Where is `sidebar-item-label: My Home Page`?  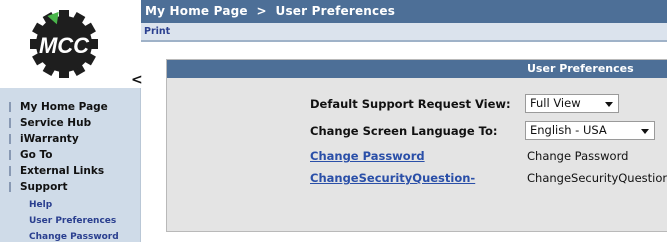 sidebar-item-label: My Home Page is located at coordinates (64, 107).